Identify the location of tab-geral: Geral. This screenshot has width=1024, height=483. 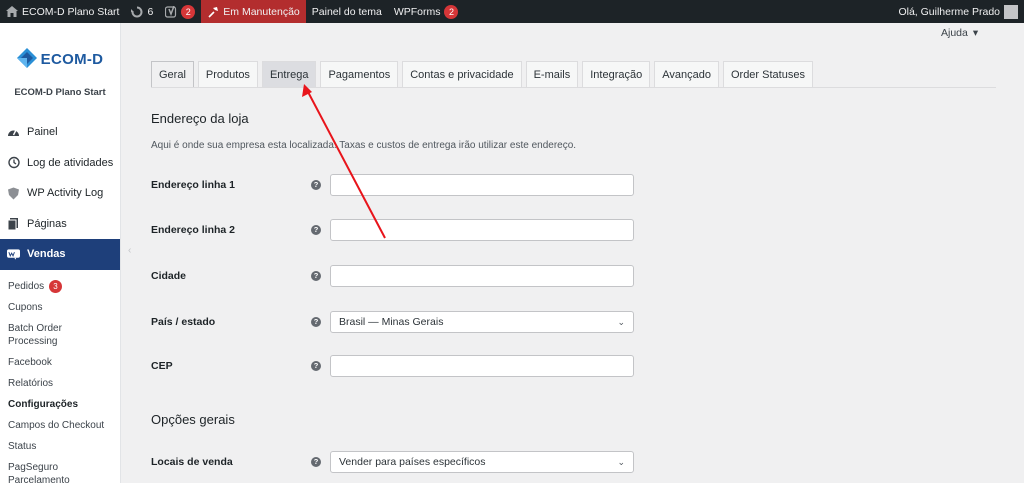
(172, 74).